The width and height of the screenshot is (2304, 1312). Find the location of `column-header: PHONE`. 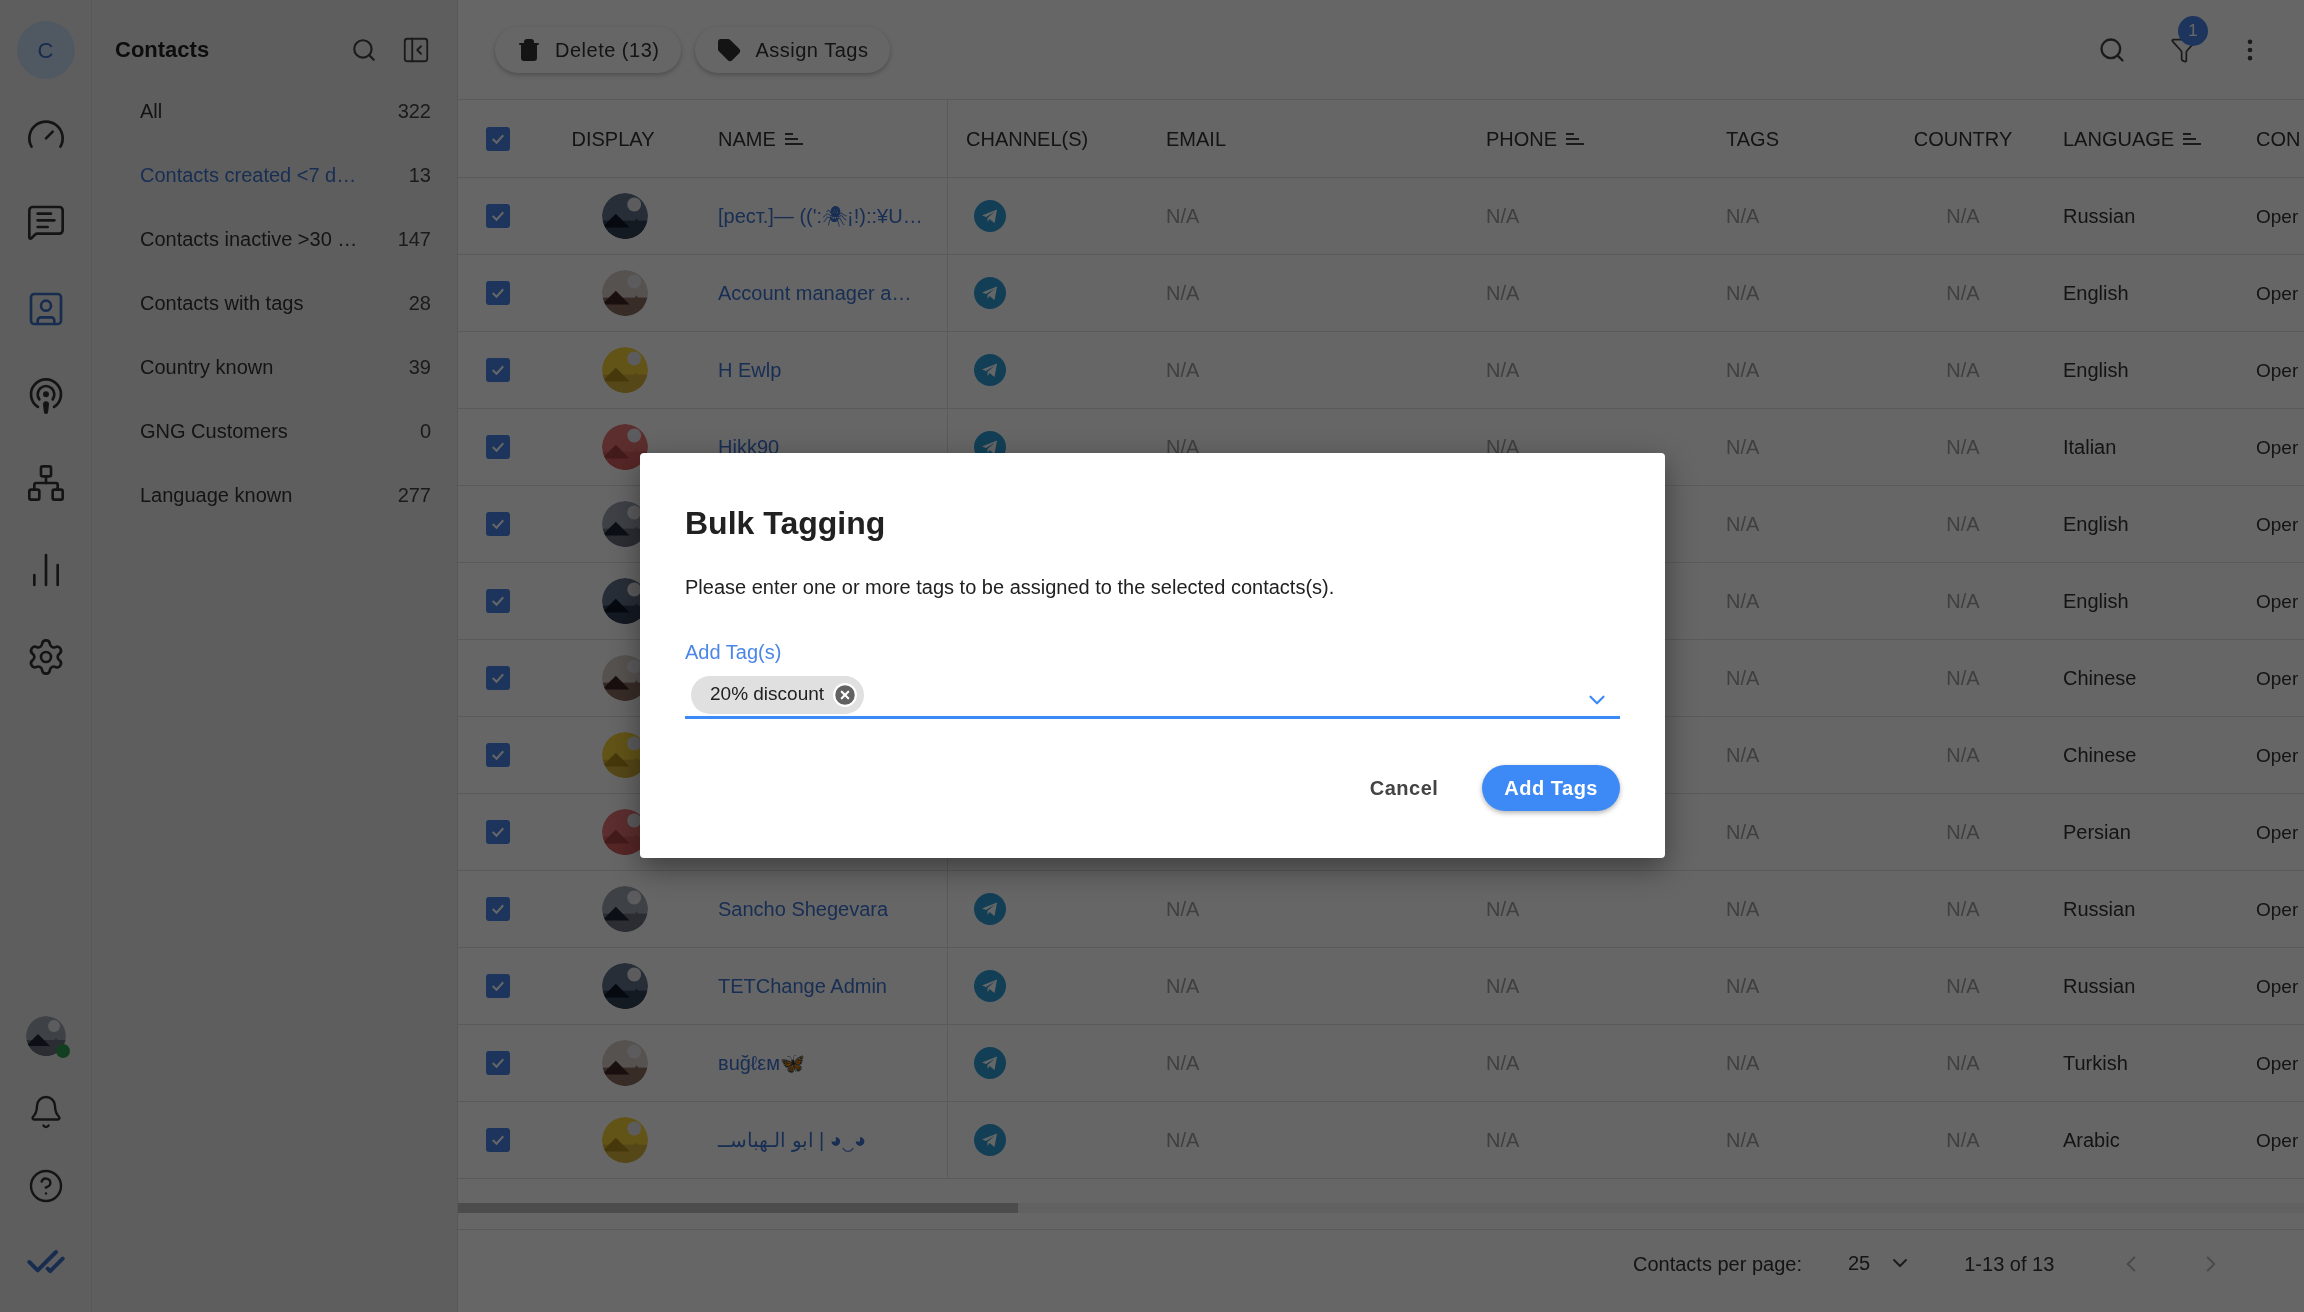

column-header: PHONE is located at coordinates (1583, 138).